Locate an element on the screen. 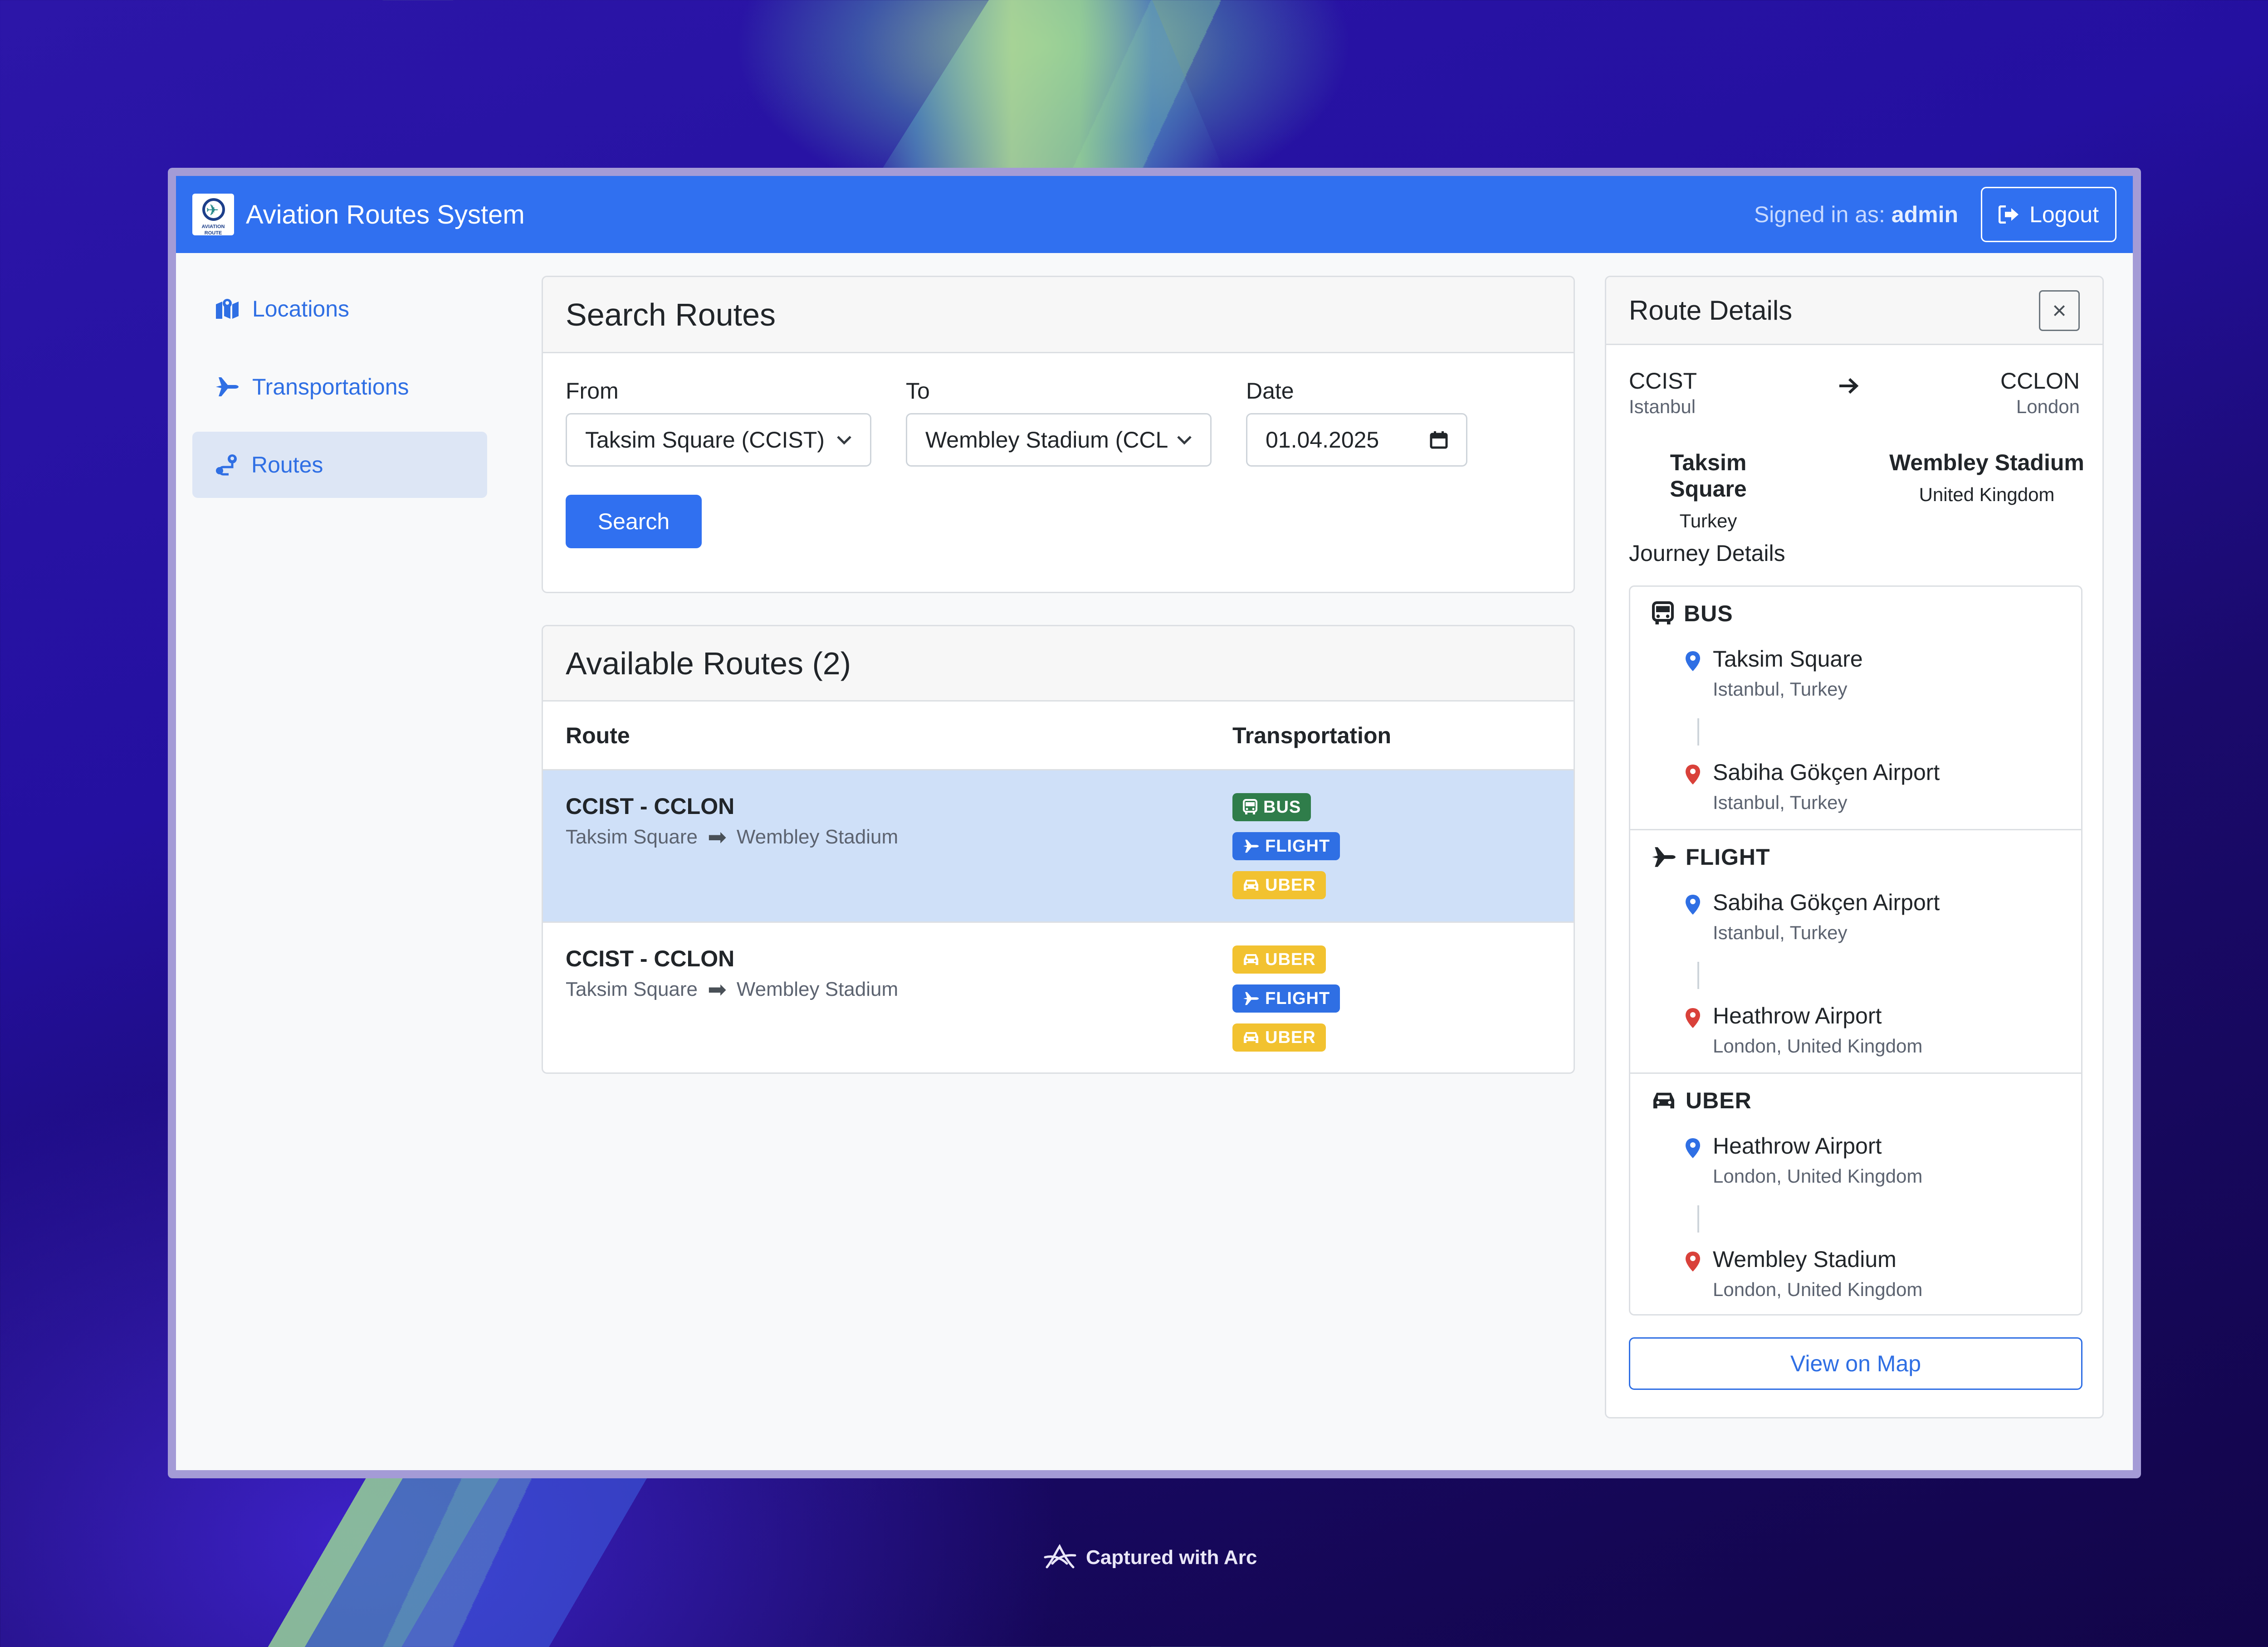 Image resolution: width=2268 pixels, height=1647 pixels. logo-plane-icon: ✈ is located at coordinates (213, 210).